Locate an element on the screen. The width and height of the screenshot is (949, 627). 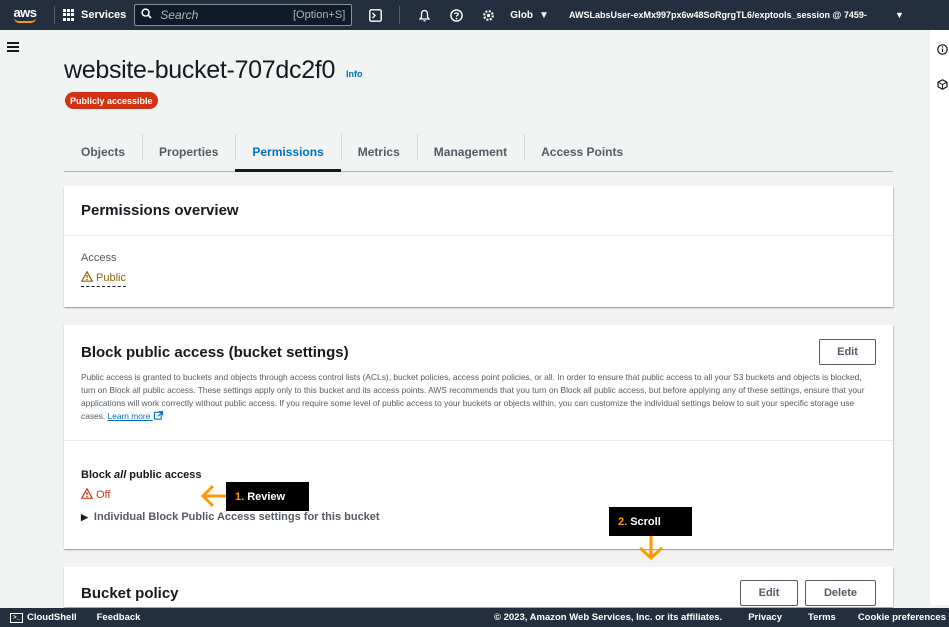
search-icon is located at coordinates (146, 15).